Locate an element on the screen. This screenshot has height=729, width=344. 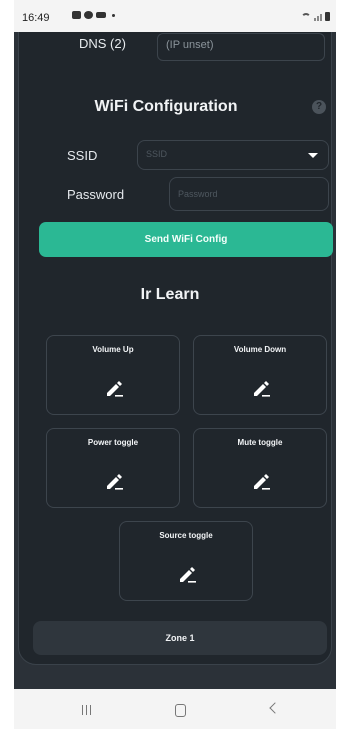
dns-ip-placeholder: (IP unset) is located at coordinates (190, 45).